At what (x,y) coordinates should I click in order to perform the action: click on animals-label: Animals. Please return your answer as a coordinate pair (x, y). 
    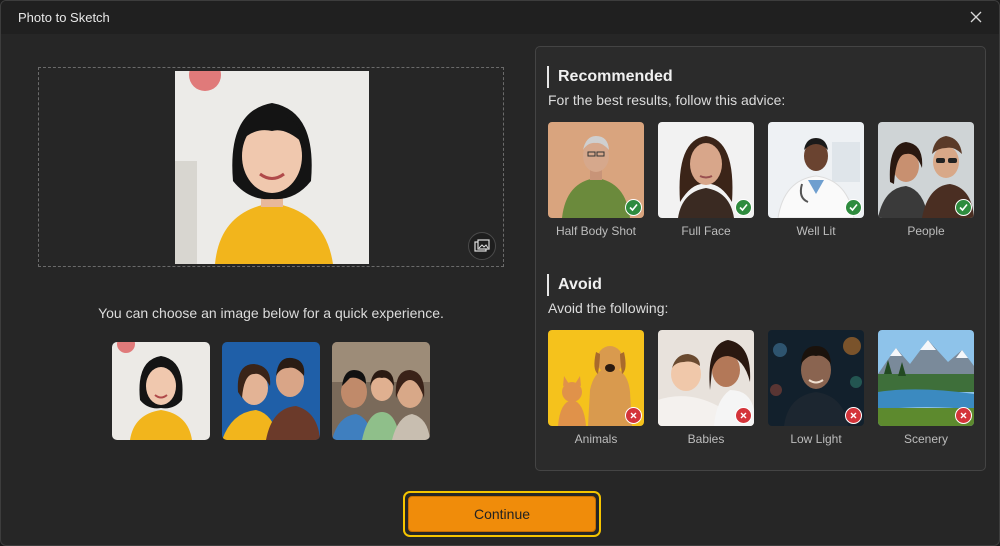
    Looking at the image, I should click on (596, 439).